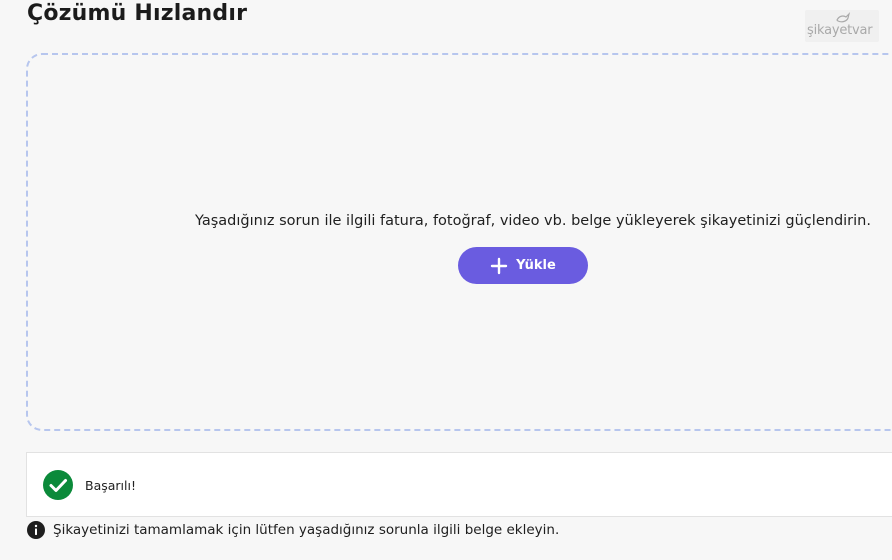 Image resolution: width=892 pixels, height=560 pixels. Describe the element at coordinates (459, 484) in the screenshot. I see `success-status-box: Başarılı!` at that location.